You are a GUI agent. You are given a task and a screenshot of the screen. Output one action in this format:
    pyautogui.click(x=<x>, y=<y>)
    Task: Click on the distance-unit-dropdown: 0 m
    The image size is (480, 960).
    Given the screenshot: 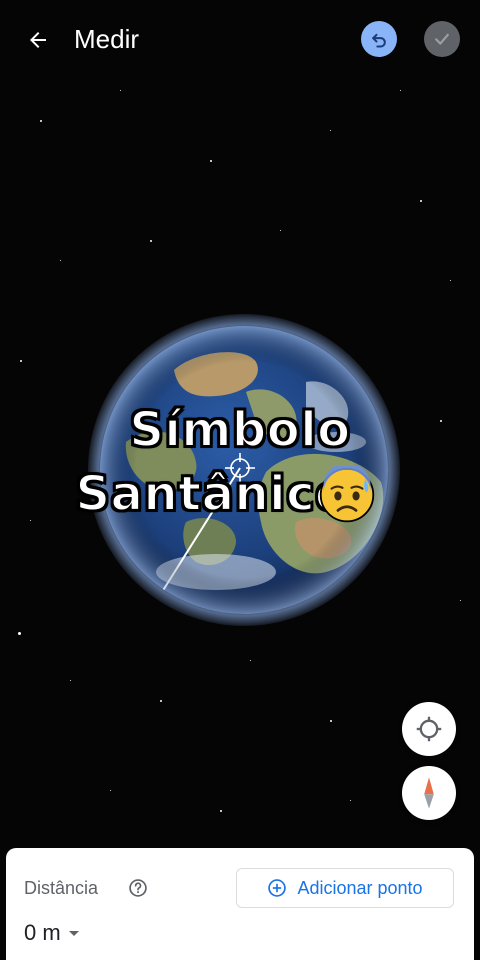 What is the action you would take?
    pyautogui.click(x=51, y=933)
    